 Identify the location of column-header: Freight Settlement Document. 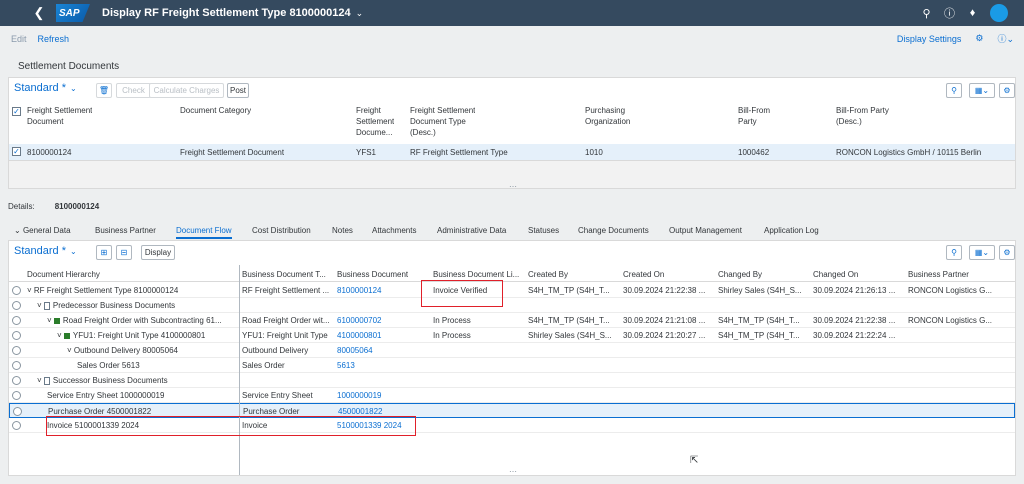
(59, 116).